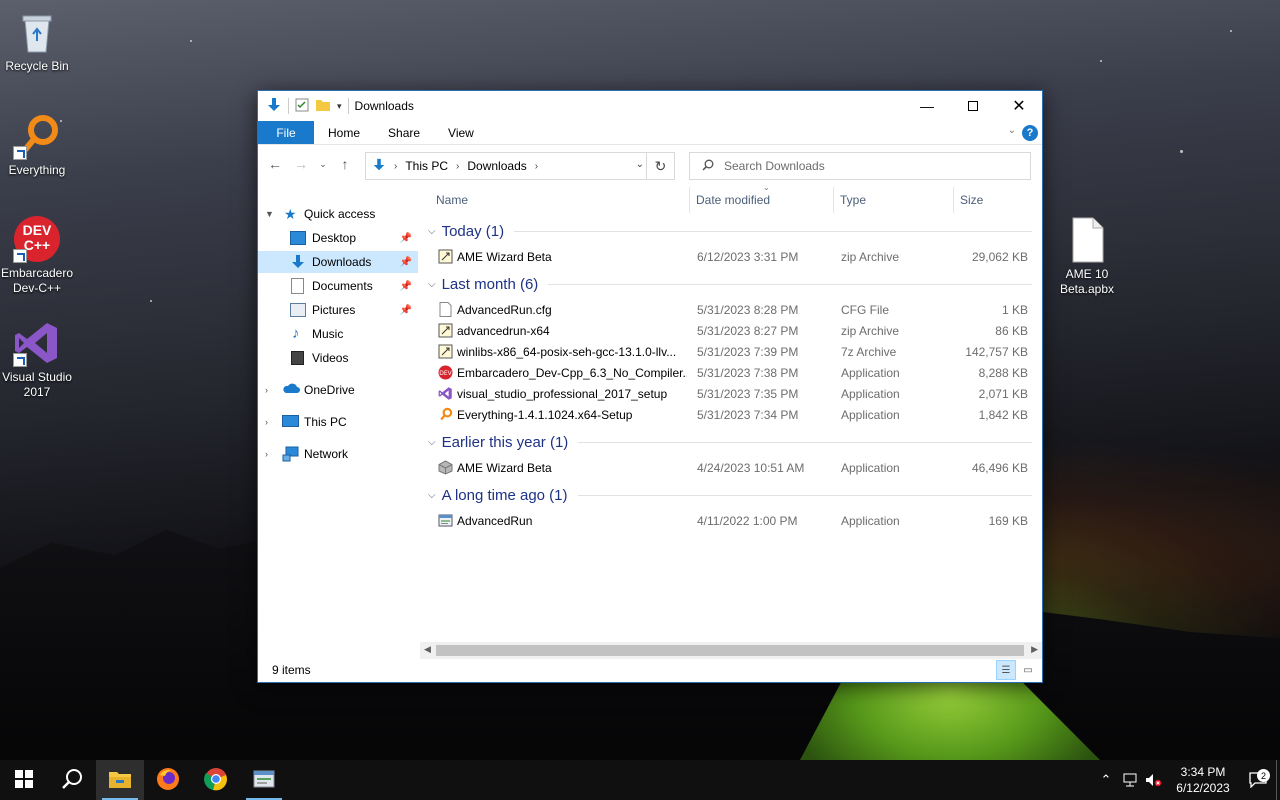 Image resolution: width=1280 pixels, height=800 pixels. I want to click on nav-network: › Network, so click(338, 454).